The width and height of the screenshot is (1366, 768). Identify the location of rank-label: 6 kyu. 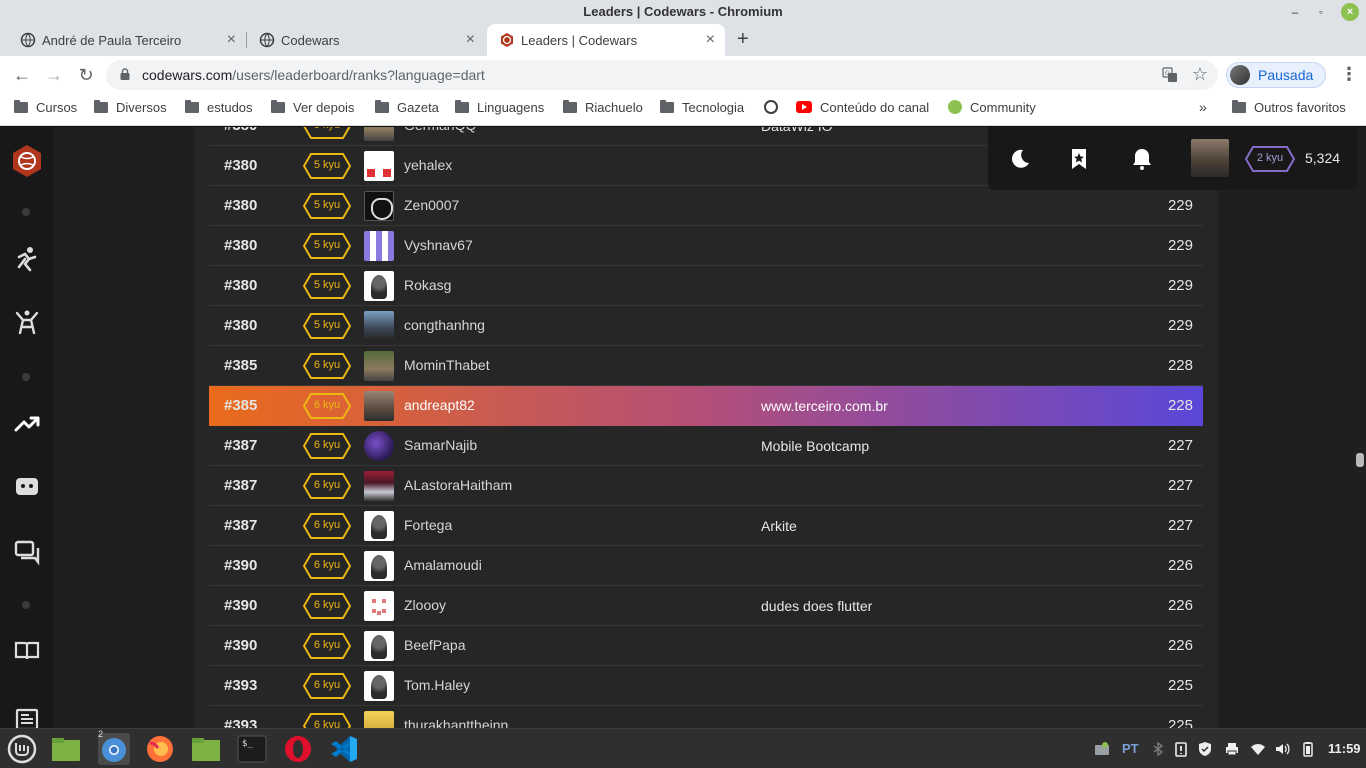
(327, 565).